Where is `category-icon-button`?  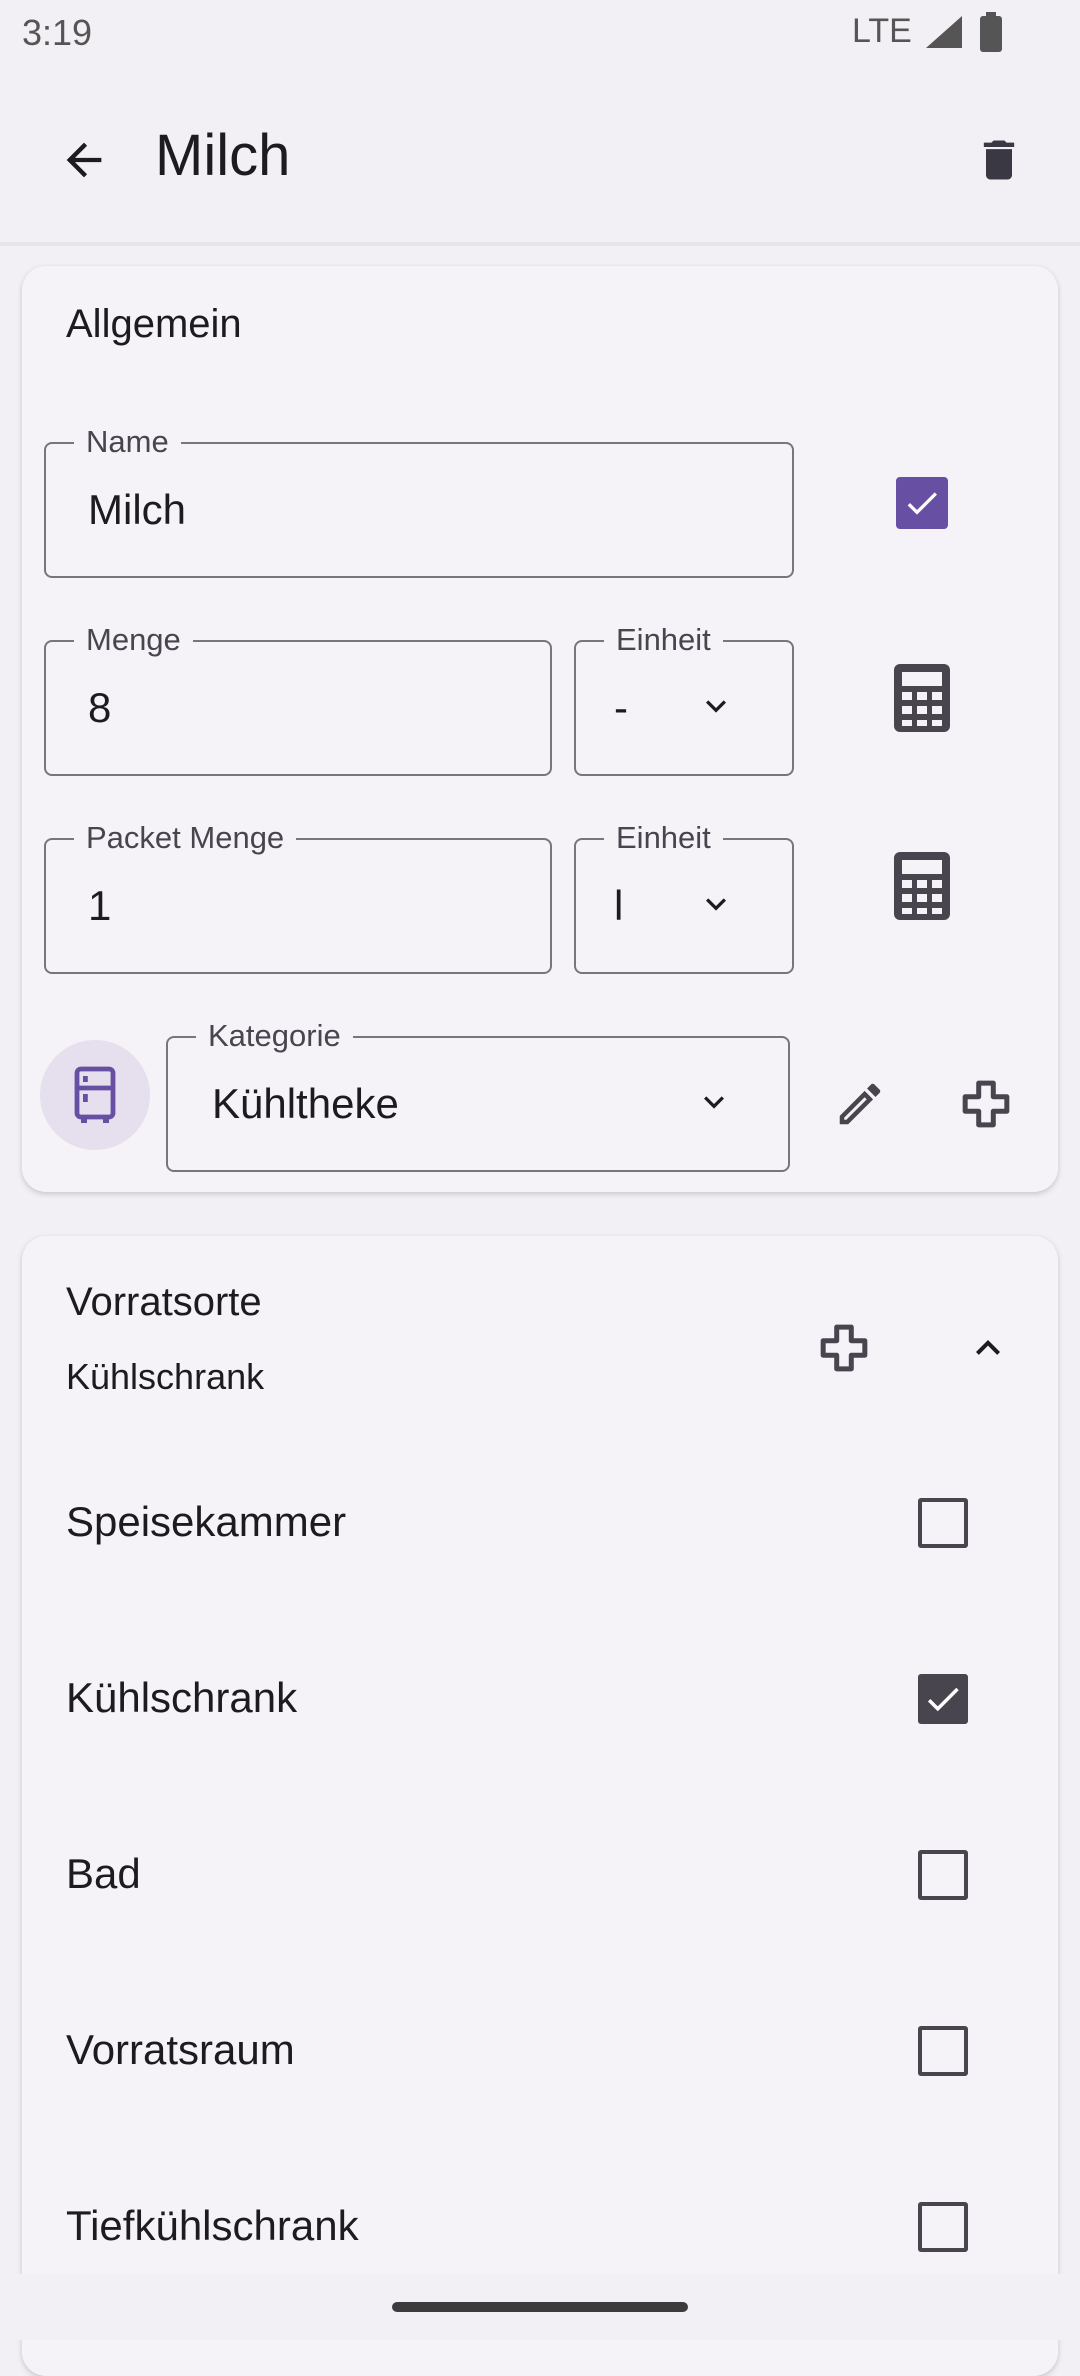 category-icon-button is located at coordinates (95, 1095).